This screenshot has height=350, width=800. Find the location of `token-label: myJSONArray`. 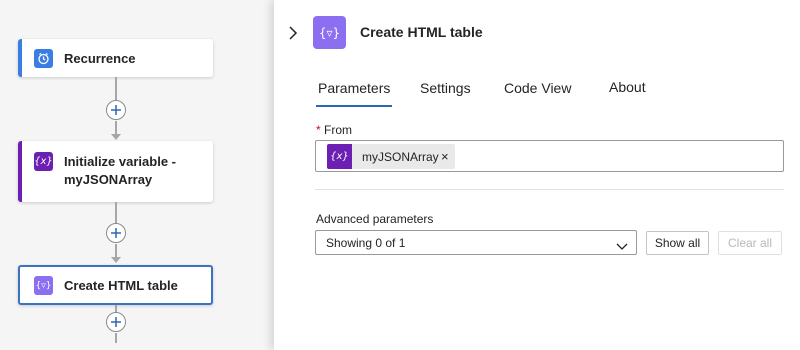

token-label: myJSONArray is located at coordinates (400, 157).